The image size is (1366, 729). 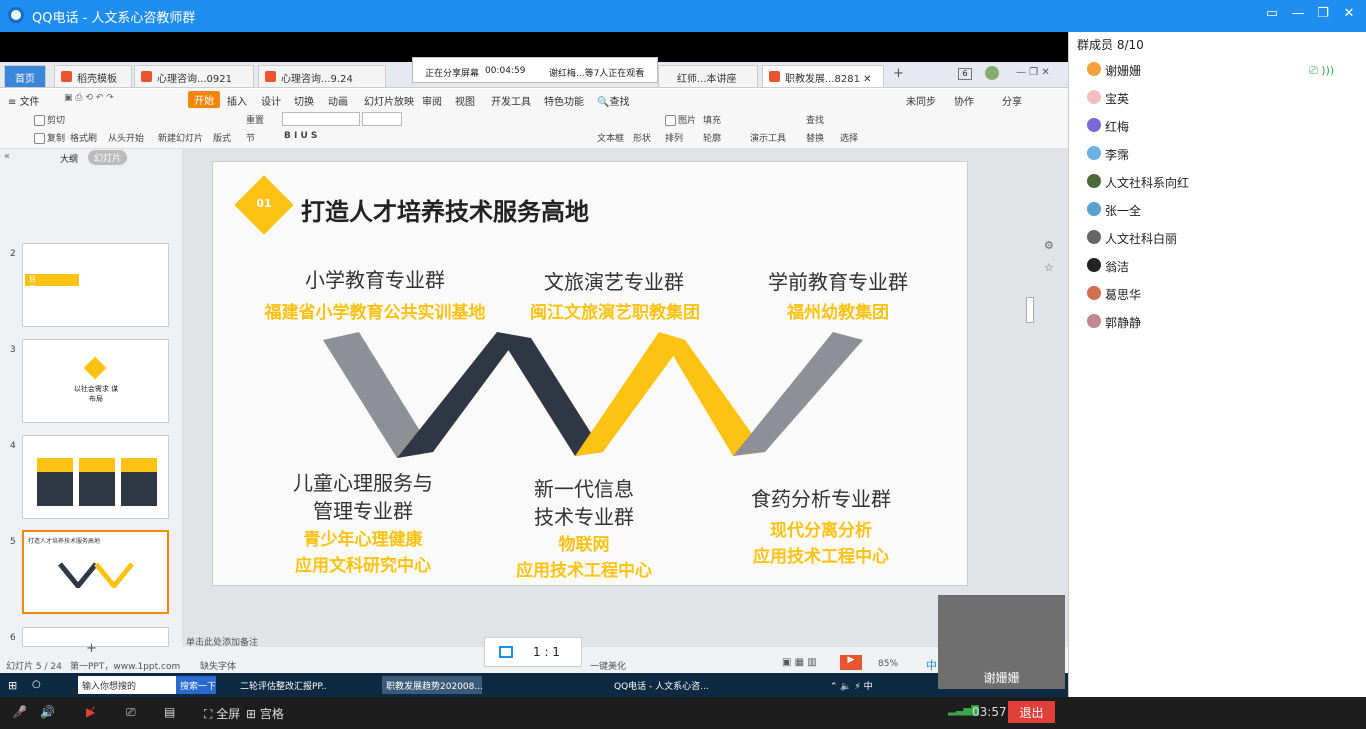 What do you see at coordinates (1323, 15) in the screenshot?
I see `restore-button: ❐` at bounding box center [1323, 15].